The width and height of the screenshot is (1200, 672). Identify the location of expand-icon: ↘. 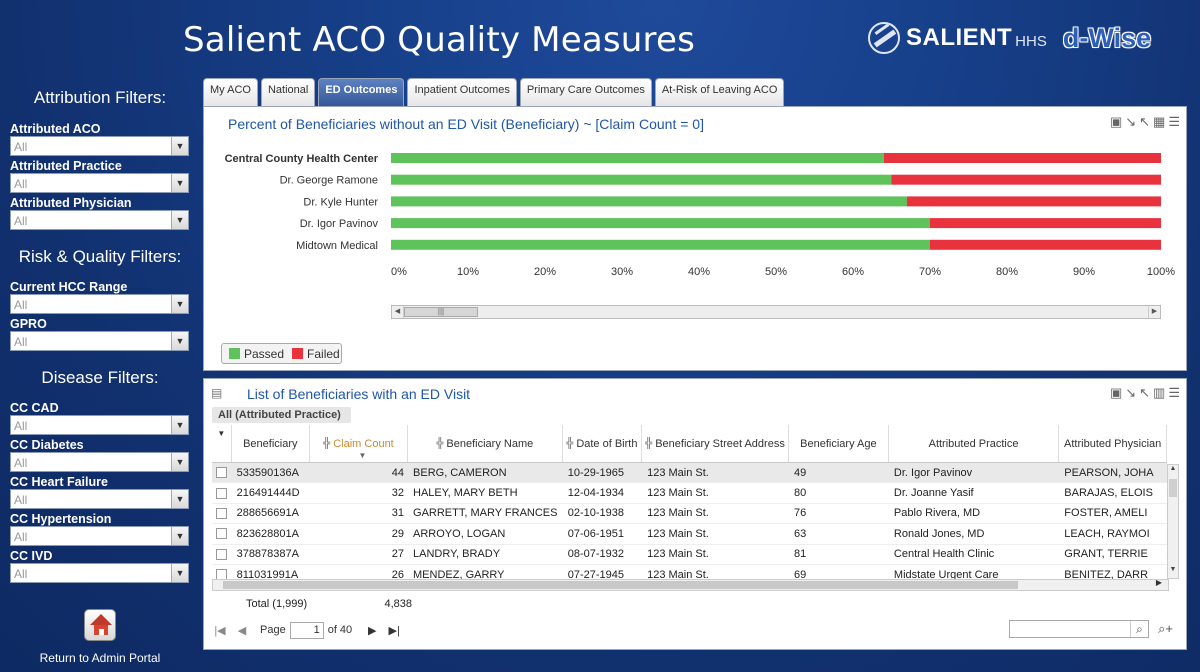
(1130, 393).